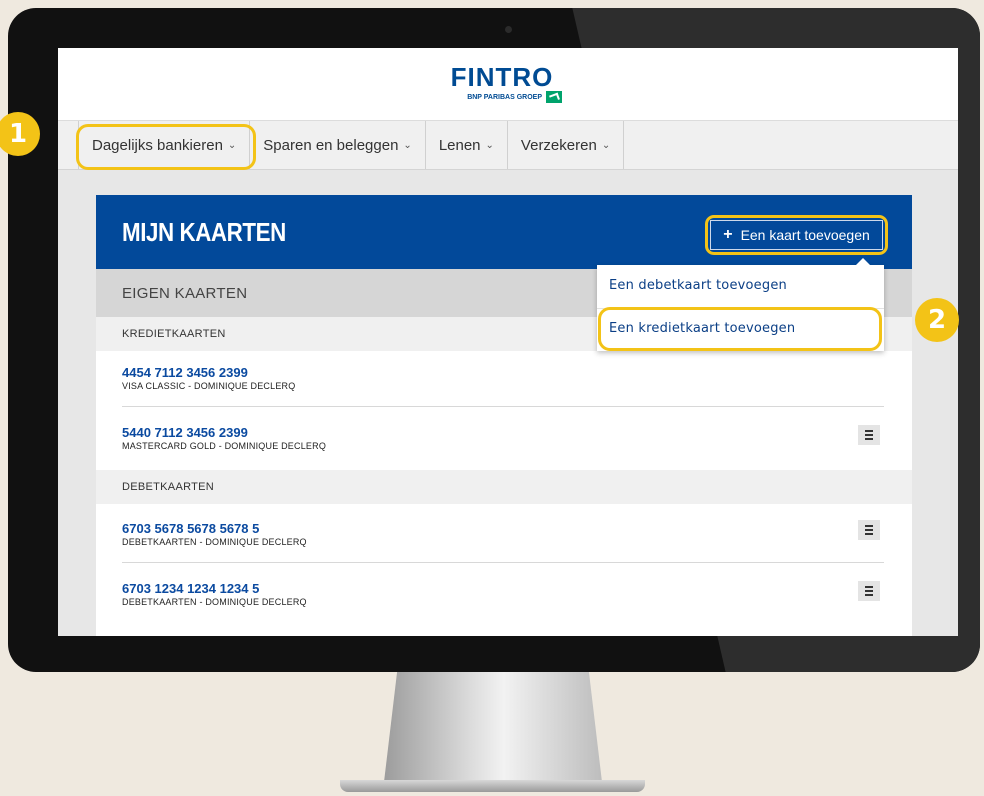  What do you see at coordinates (157, 145) in the screenshot?
I see `nav-item-label: Dagelijks bankieren` at bounding box center [157, 145].